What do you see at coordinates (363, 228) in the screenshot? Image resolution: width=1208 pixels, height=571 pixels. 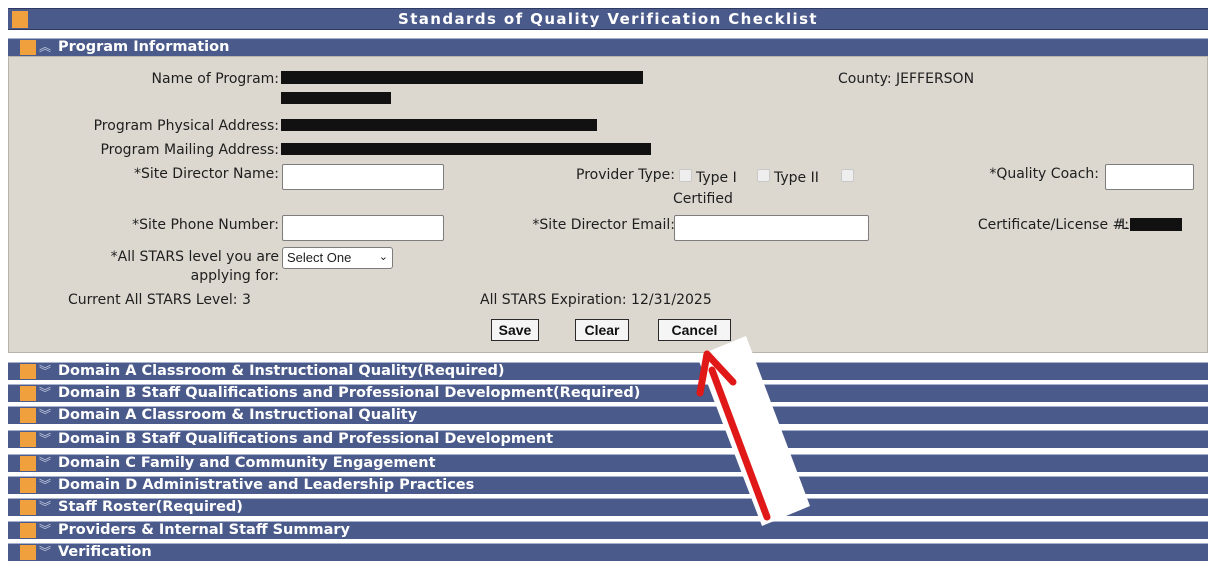 I see `site-phone-input` at bounding box center [363, 228].